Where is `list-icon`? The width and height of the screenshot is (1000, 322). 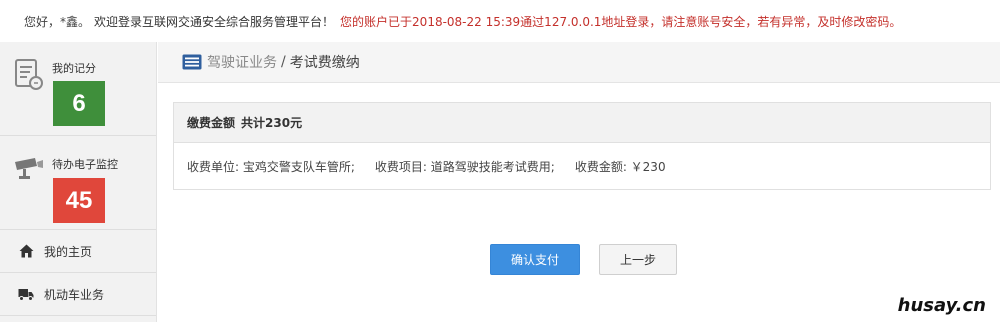
list-icon is located at coordinates (192, 62).